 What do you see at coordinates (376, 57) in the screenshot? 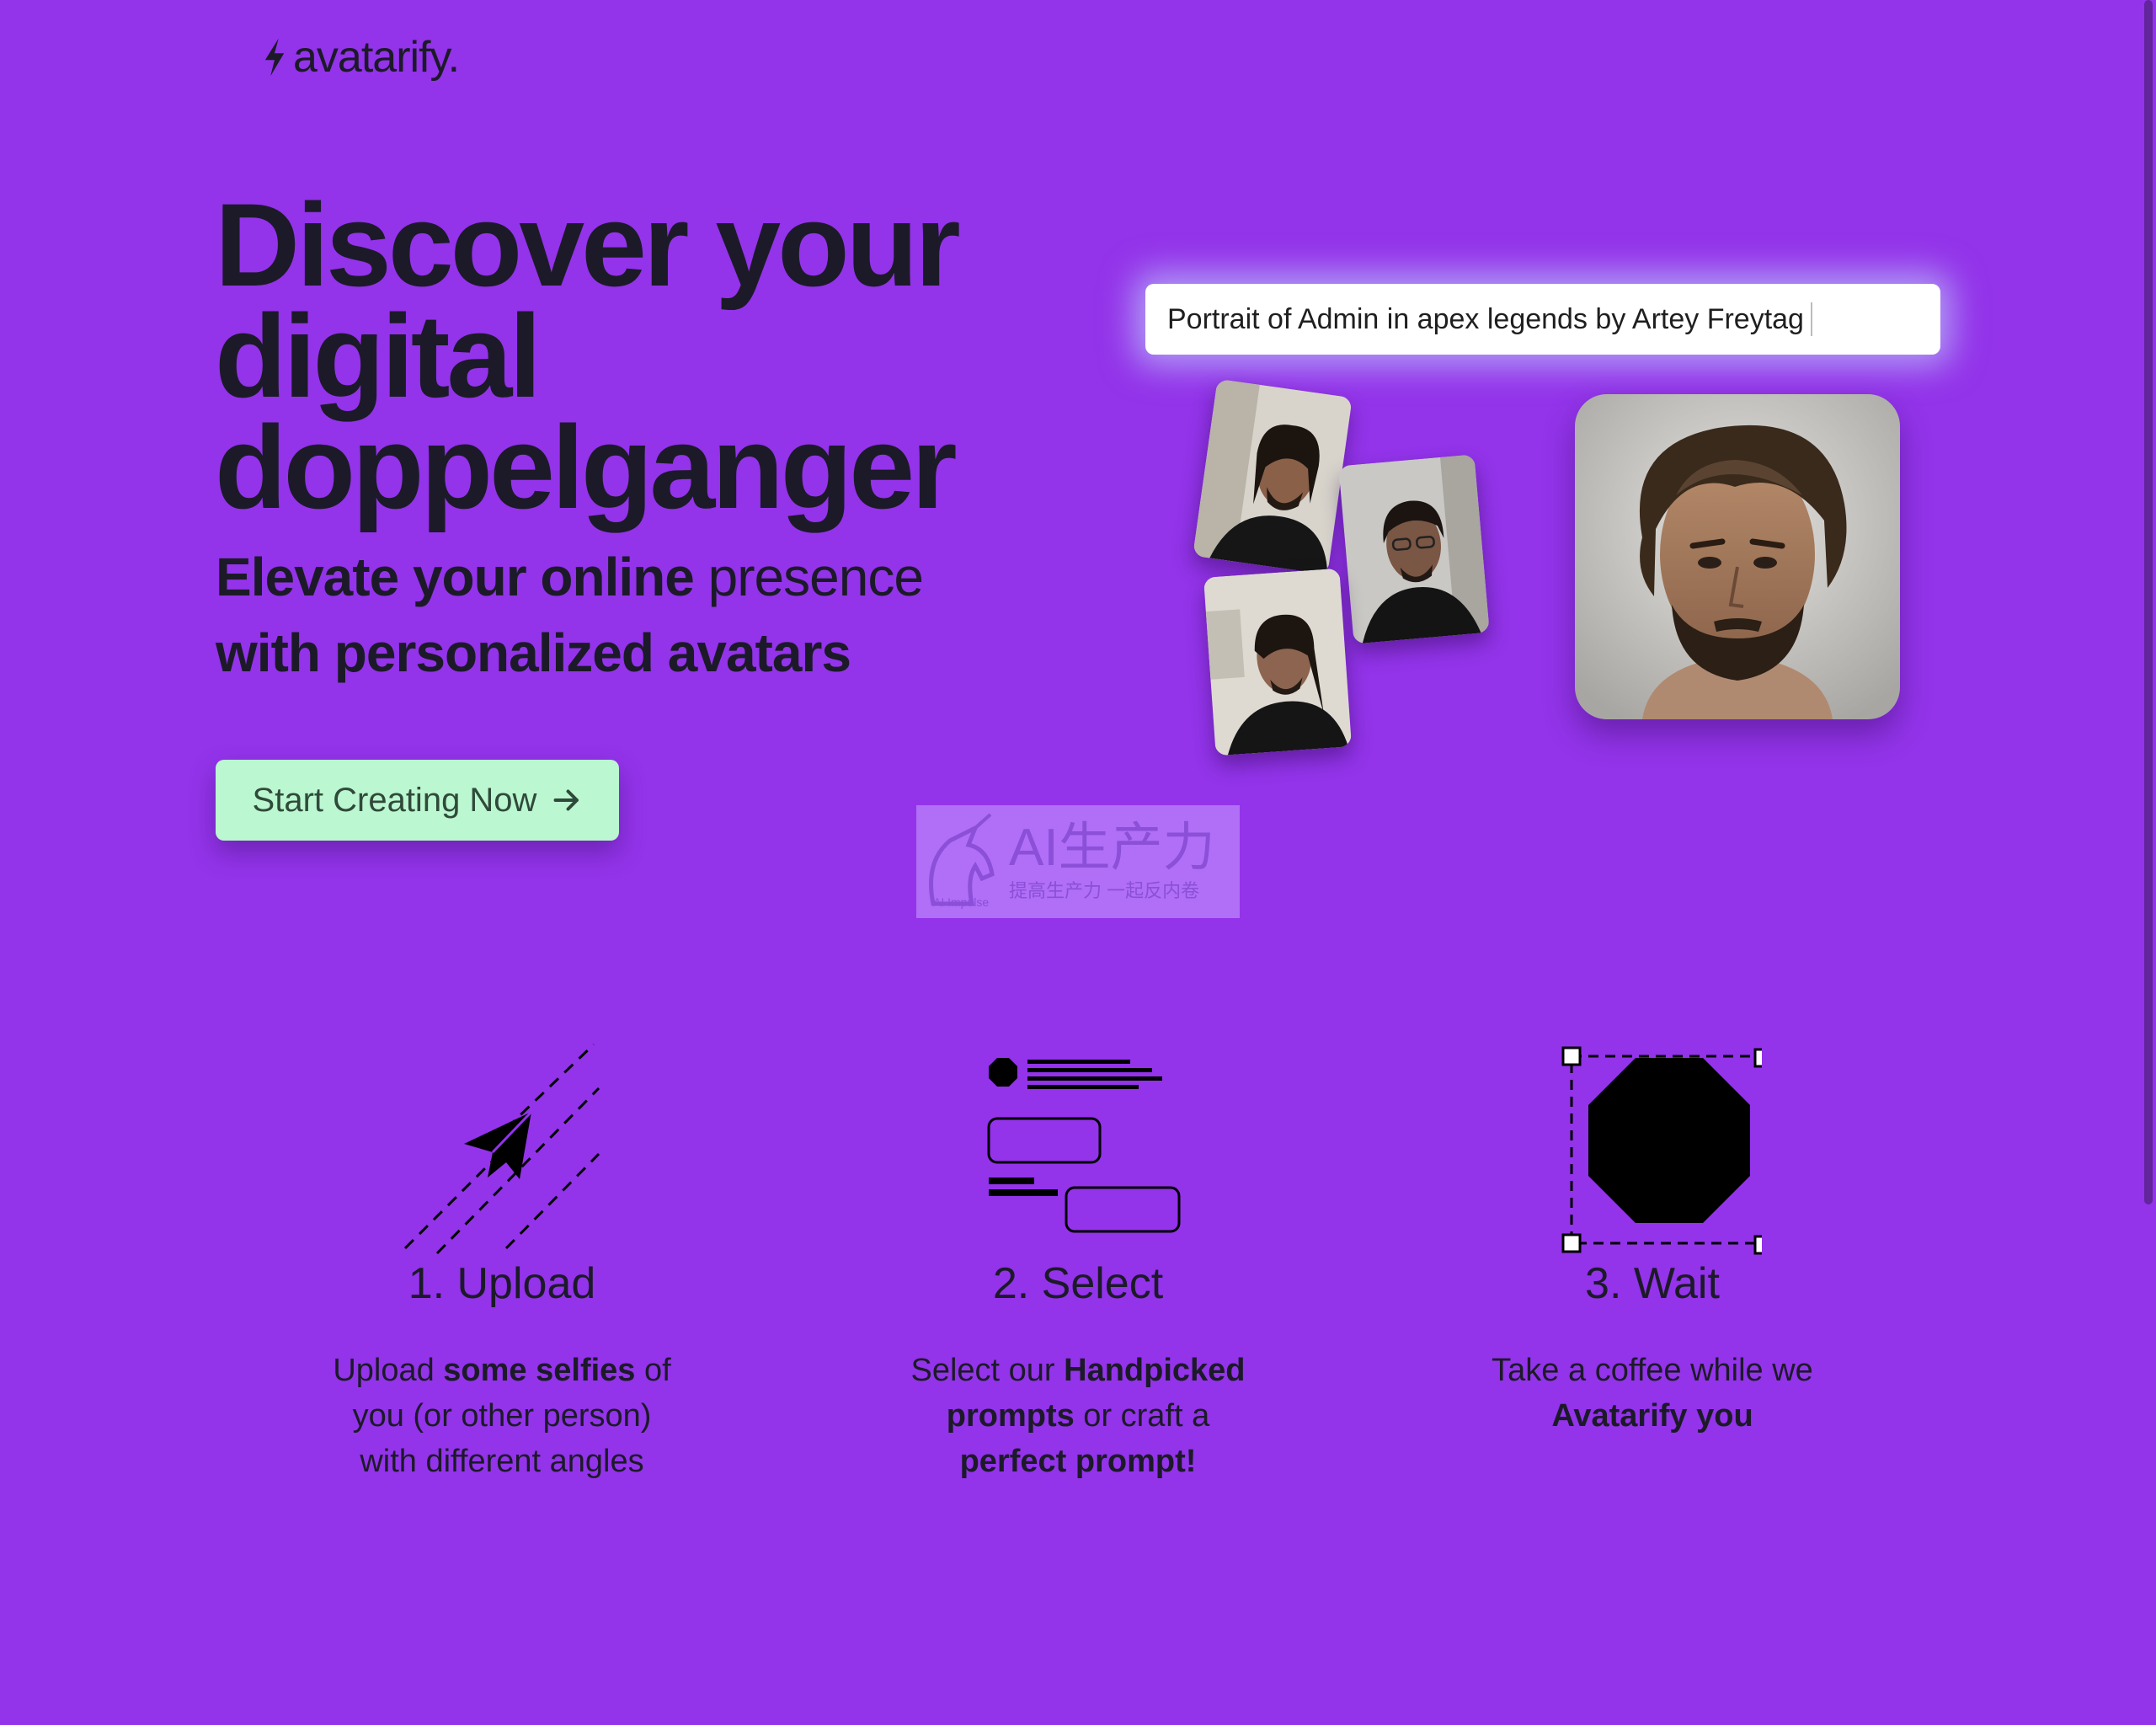
I see `brand-name: avatarify.` at bounding box center [376, 57].